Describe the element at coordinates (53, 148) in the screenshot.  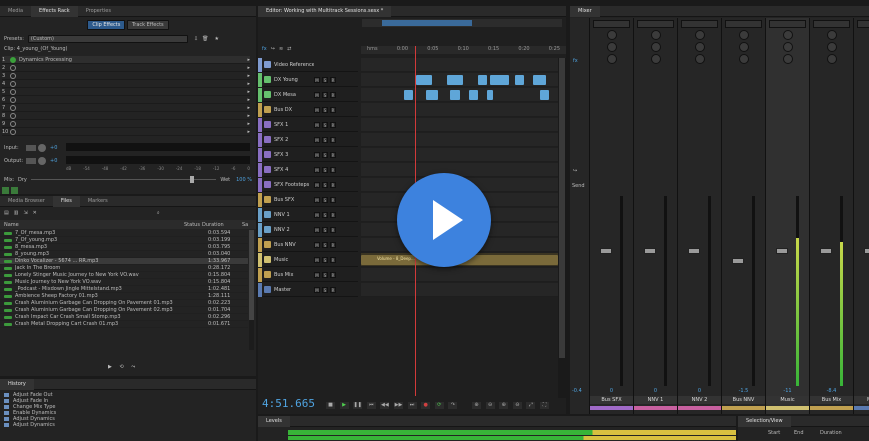
I see `input-value: +0` at that location.